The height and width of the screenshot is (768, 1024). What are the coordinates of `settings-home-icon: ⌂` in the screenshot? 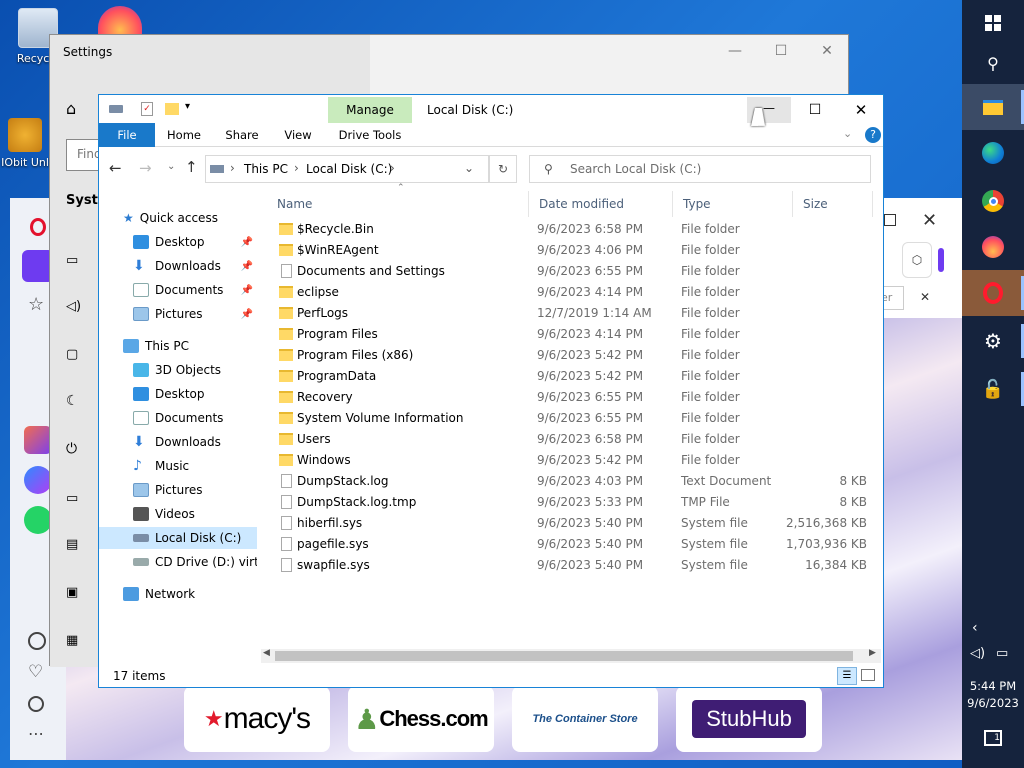 It's located at (71, 108).